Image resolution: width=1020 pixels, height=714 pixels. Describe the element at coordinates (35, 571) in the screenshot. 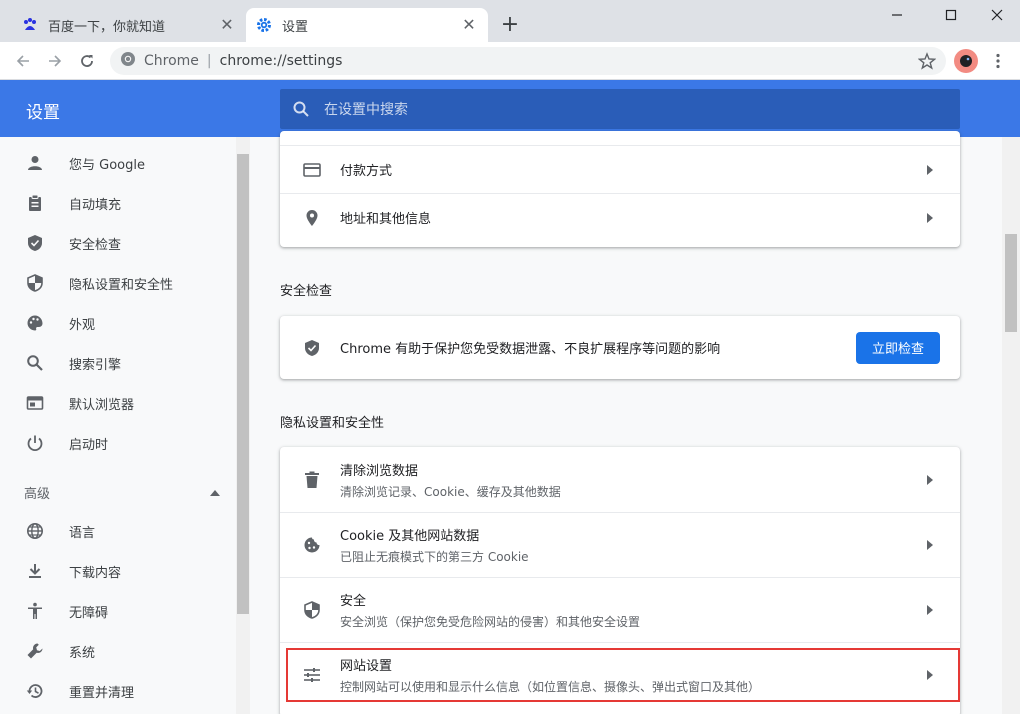

I see `download-icon` at that location.